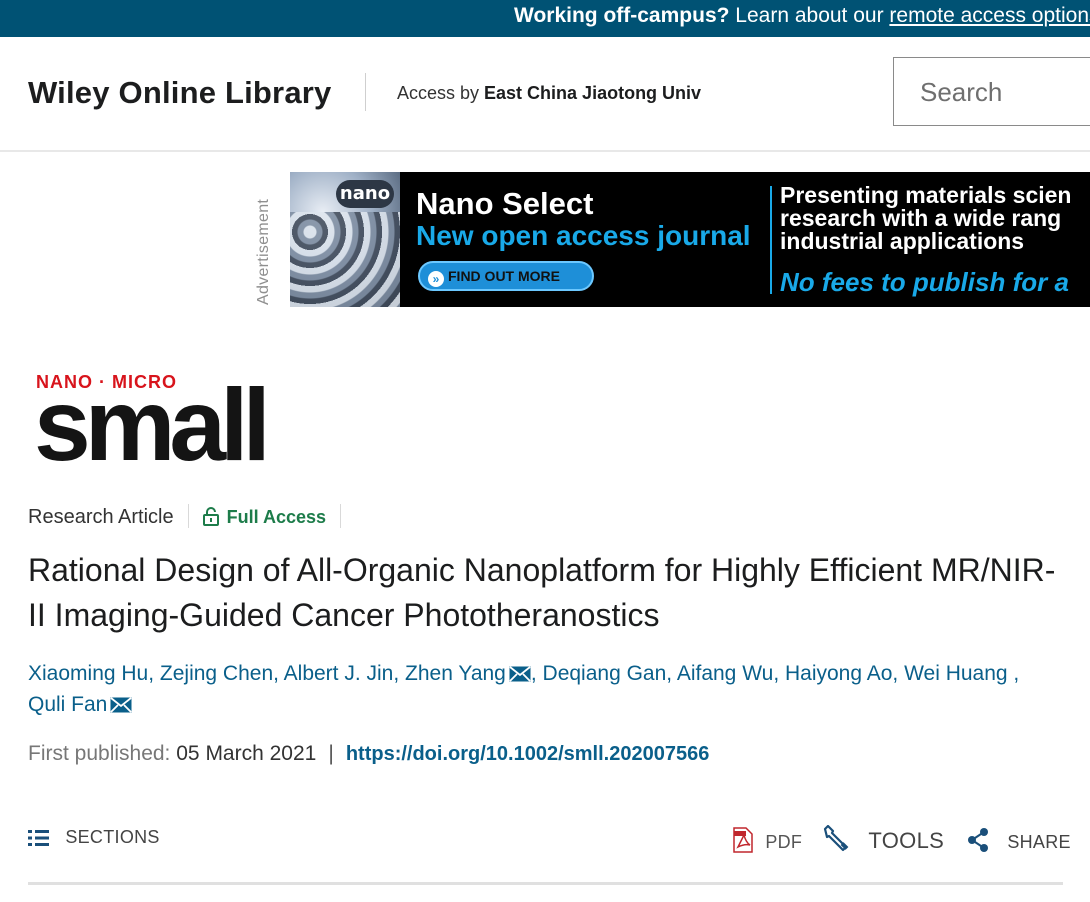 The image size is (1090, 902). What do you see at coordinates (365, 92) in the screenshot?
I see `header-divider` at bounding box center [365, 92].